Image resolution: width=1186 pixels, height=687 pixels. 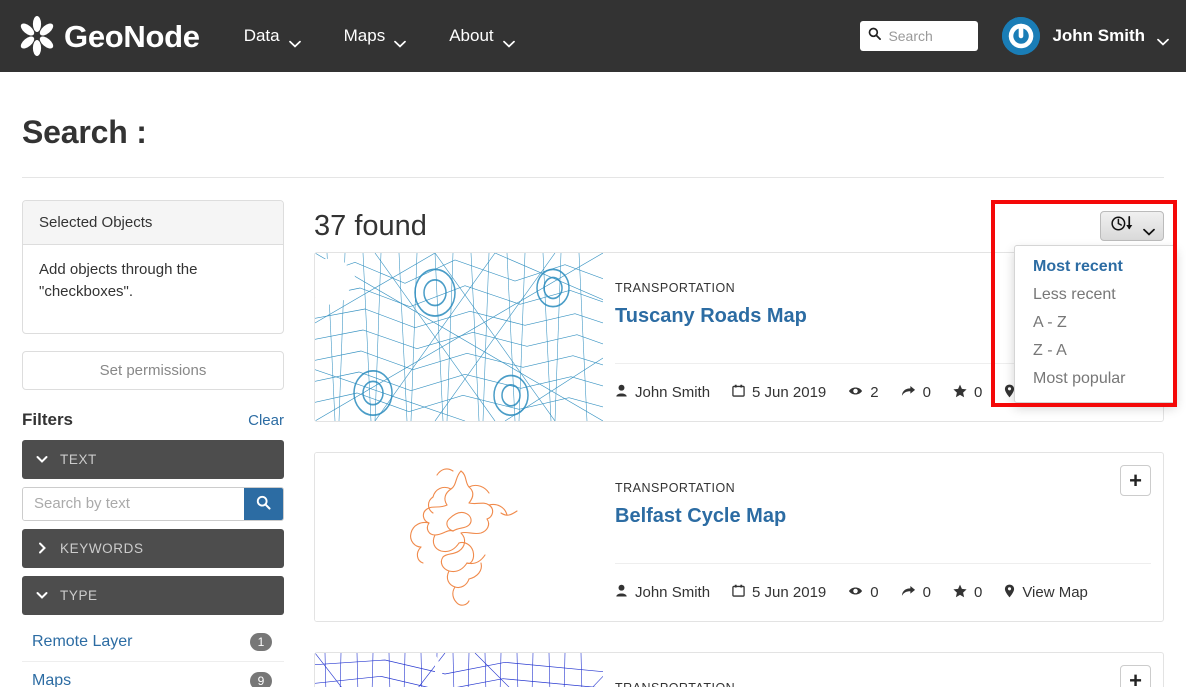 What do you see at coordinates (48, 419) in the screenshot?
I see `filters-title: Filters` at bounding box center [48, 419].